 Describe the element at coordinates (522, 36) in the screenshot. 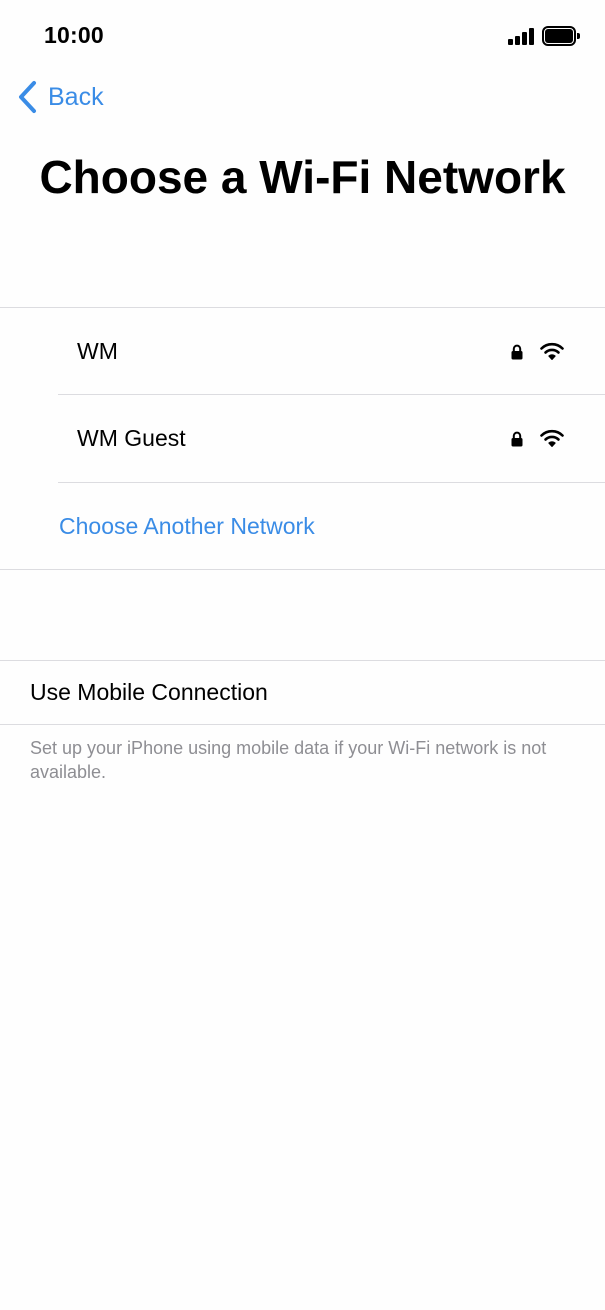

I see `cellular-signal-icon` at that location.